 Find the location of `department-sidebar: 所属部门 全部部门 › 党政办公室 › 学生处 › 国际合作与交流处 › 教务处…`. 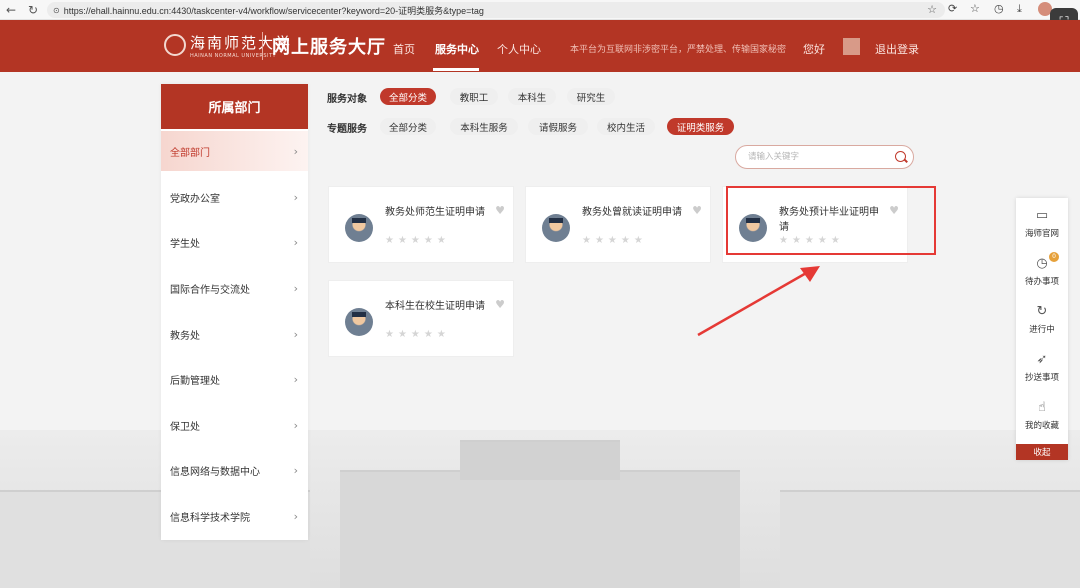

department-sidebar: 所属部门 全部部门 › 党政办公室 › 学生处 › 国际合作与交流处 › 教务处… is located at coordinates (234, 312).